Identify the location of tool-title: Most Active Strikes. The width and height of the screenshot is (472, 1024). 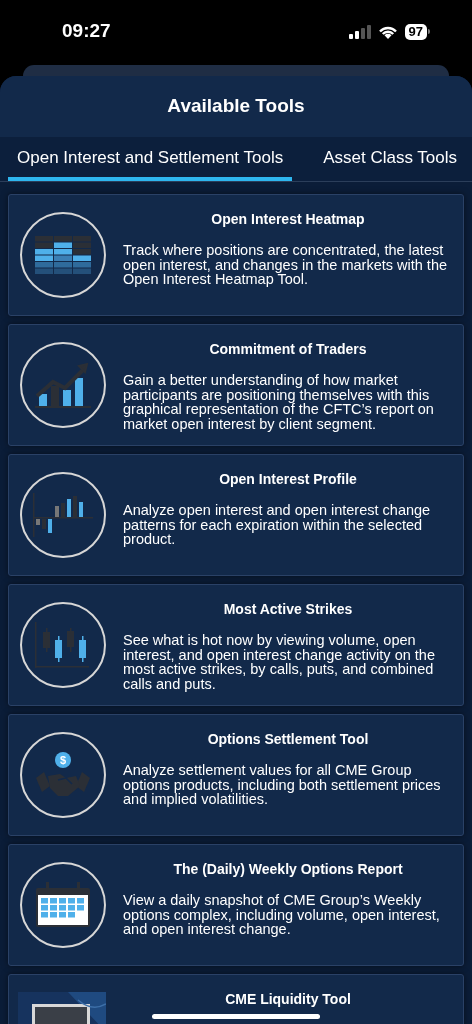
(288, 609).